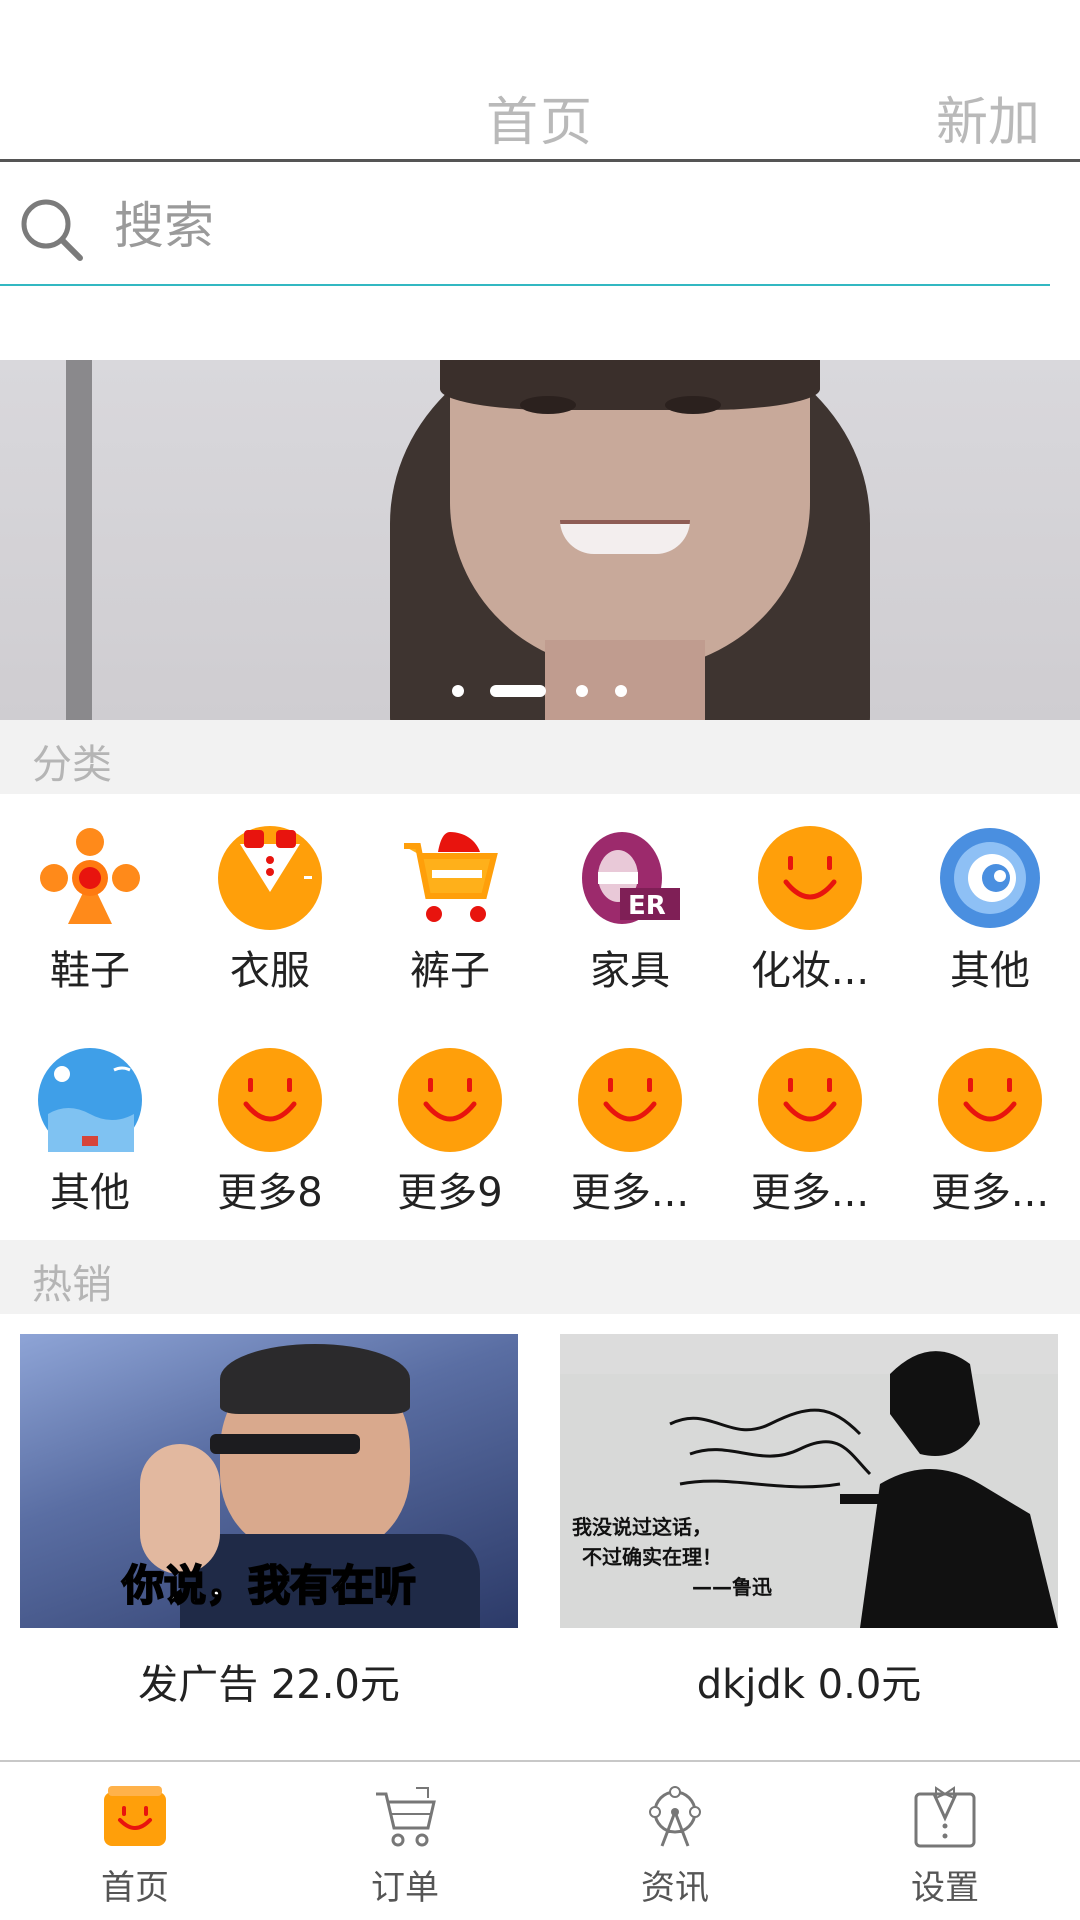 Image resolution: width=1080 pixels, height=1920 pixels. I want to click on product-card: 我没说过这话， 不过确实在理！ ——鲁迅 dkjdk 0.0元, so click(809, 1524).